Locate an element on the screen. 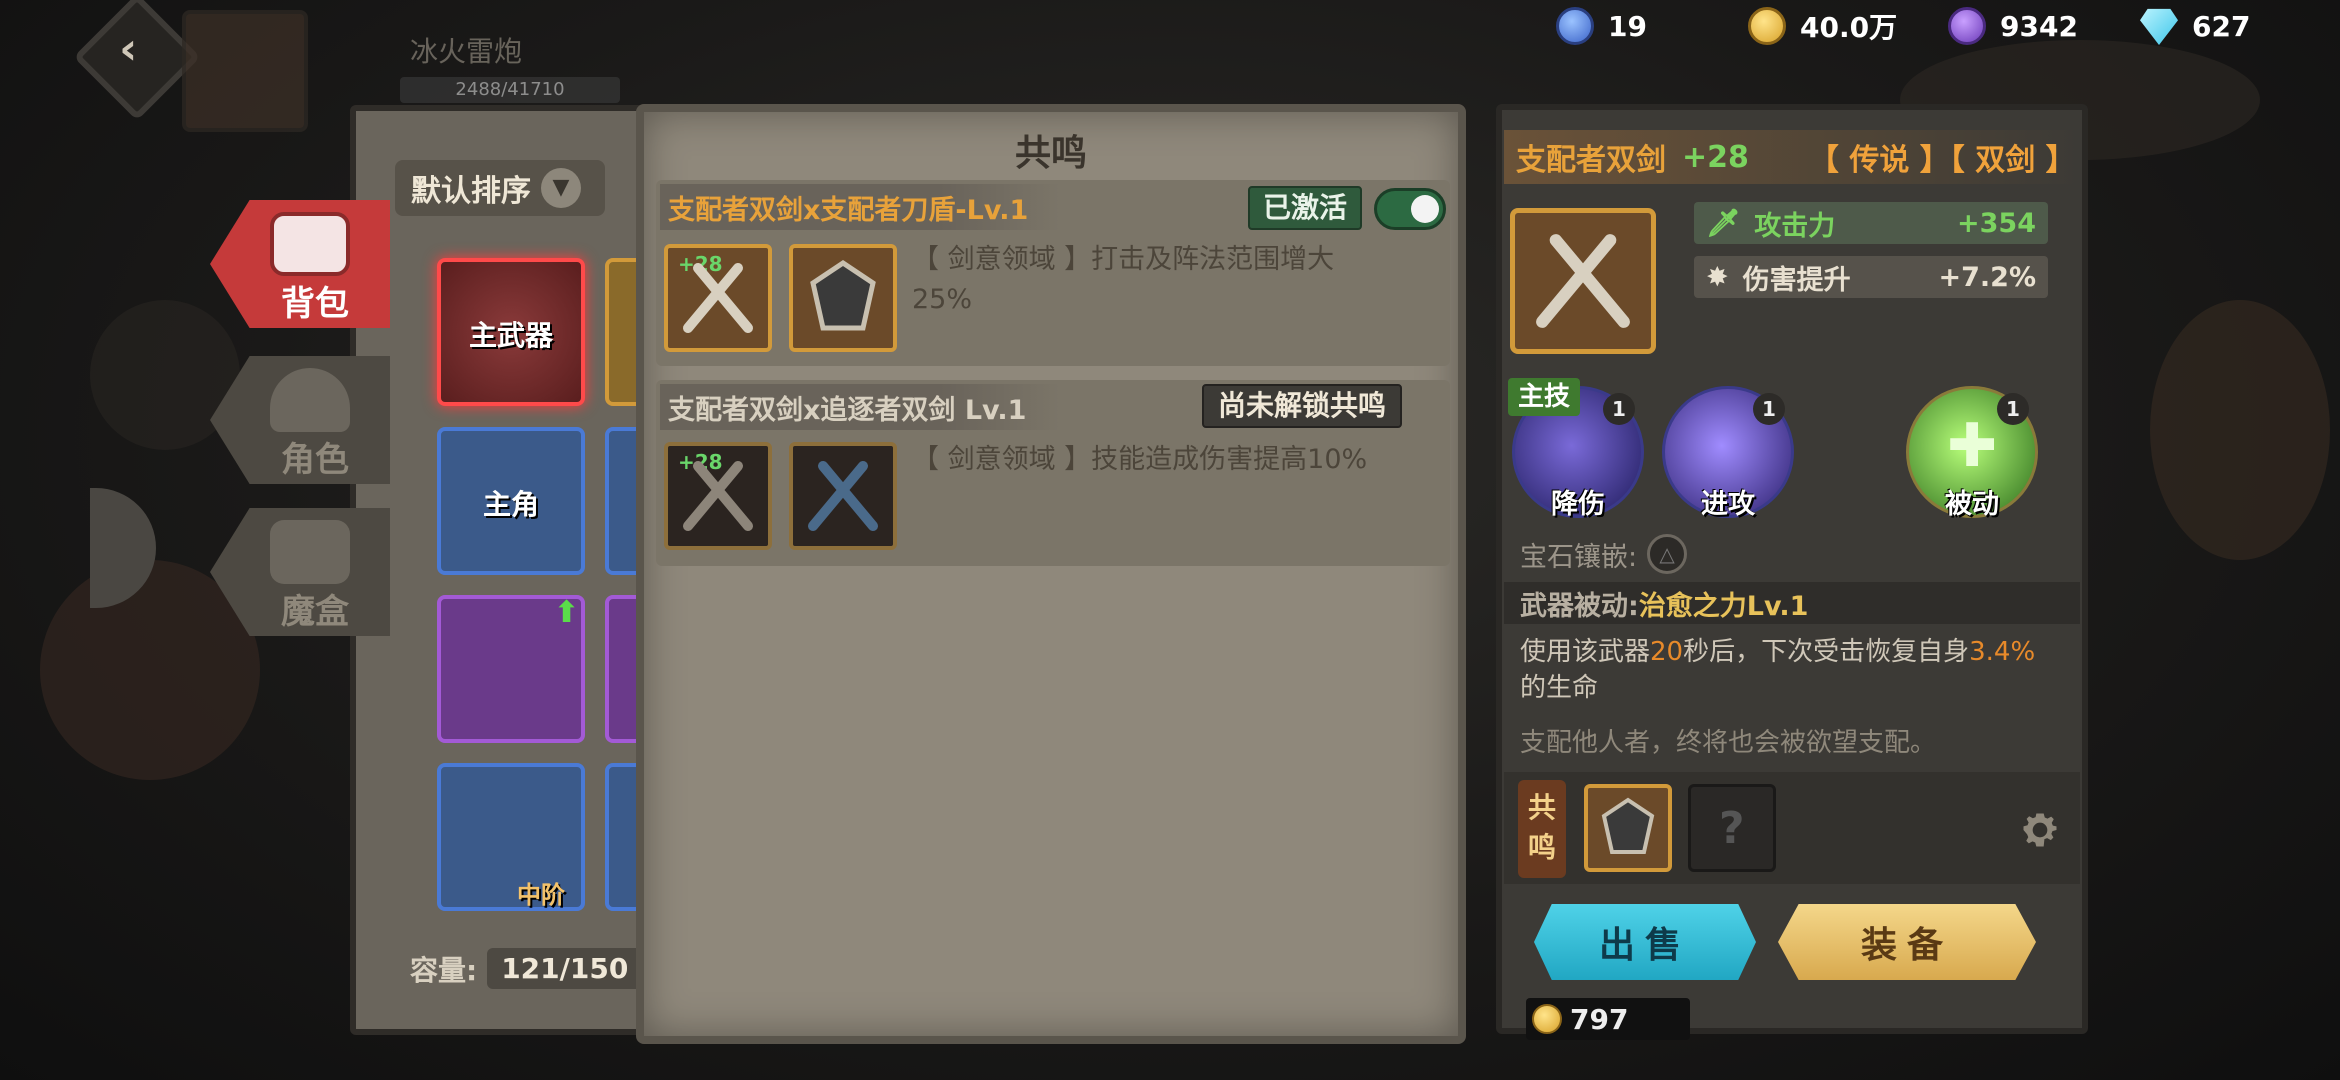 The height and width of the screenshot is (1080, 2340). flavor-text: 支配他人者，终将也会被欲望支配。 is located at coordinates (1728, 743).